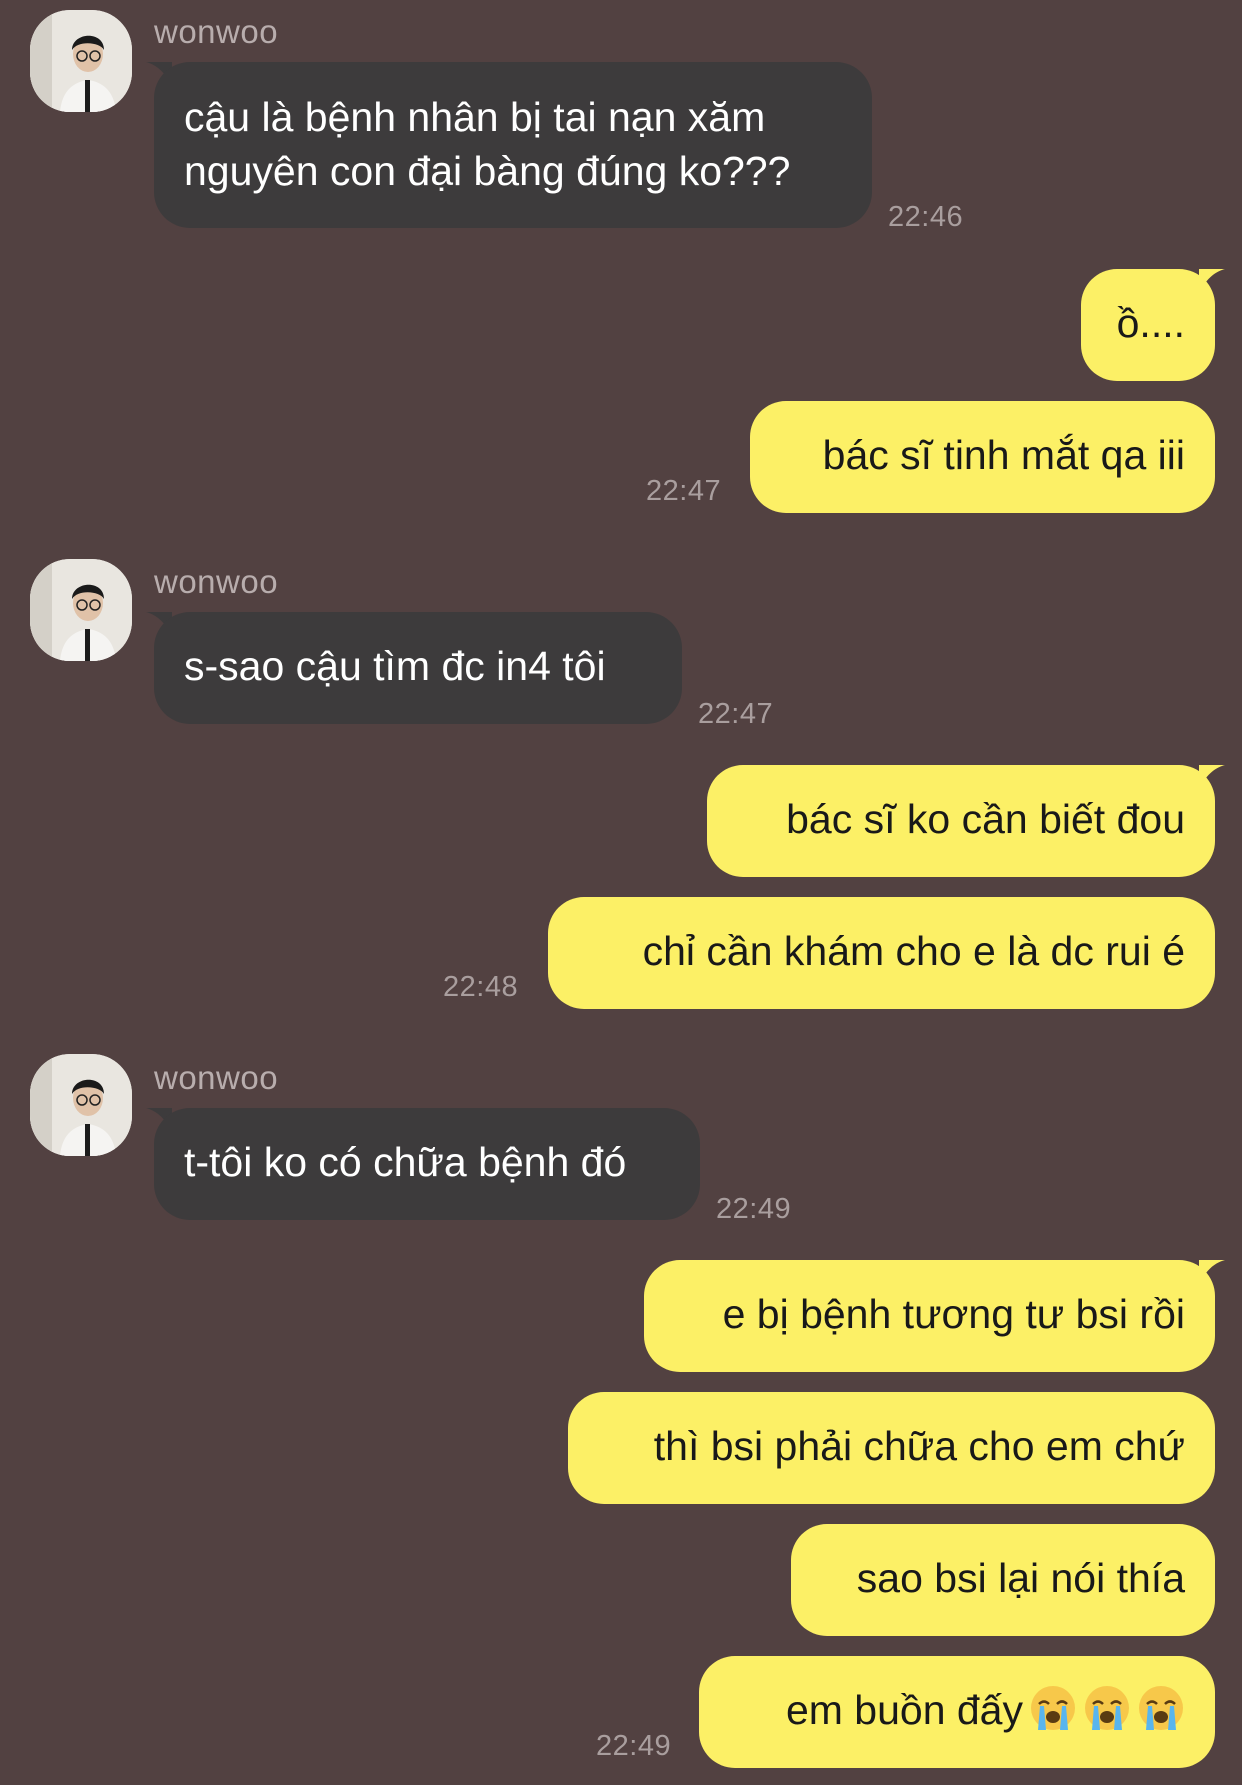 This screenshot has width=1242, height=1785. I want to click on message-bubble: s-sao cậu tìm đc in4 tôi, so click(418, 668).